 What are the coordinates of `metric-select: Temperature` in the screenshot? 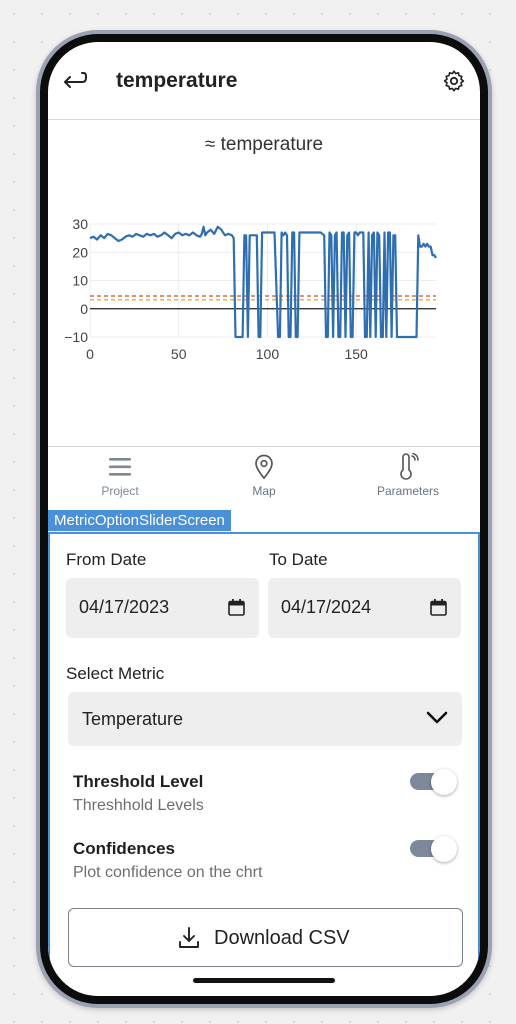 It's located at (265, 719).